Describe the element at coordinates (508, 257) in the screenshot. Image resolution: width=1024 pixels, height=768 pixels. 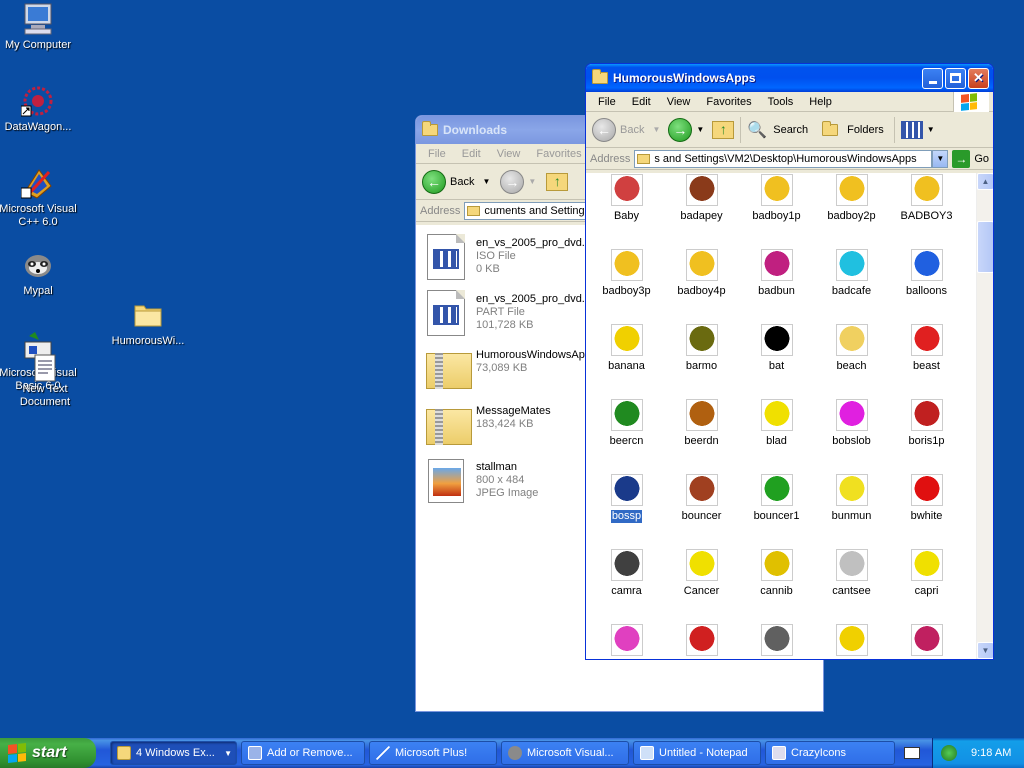
I see `file-item: en_vs_2005_pro_dvd... ISO File 0 KB` at that location.